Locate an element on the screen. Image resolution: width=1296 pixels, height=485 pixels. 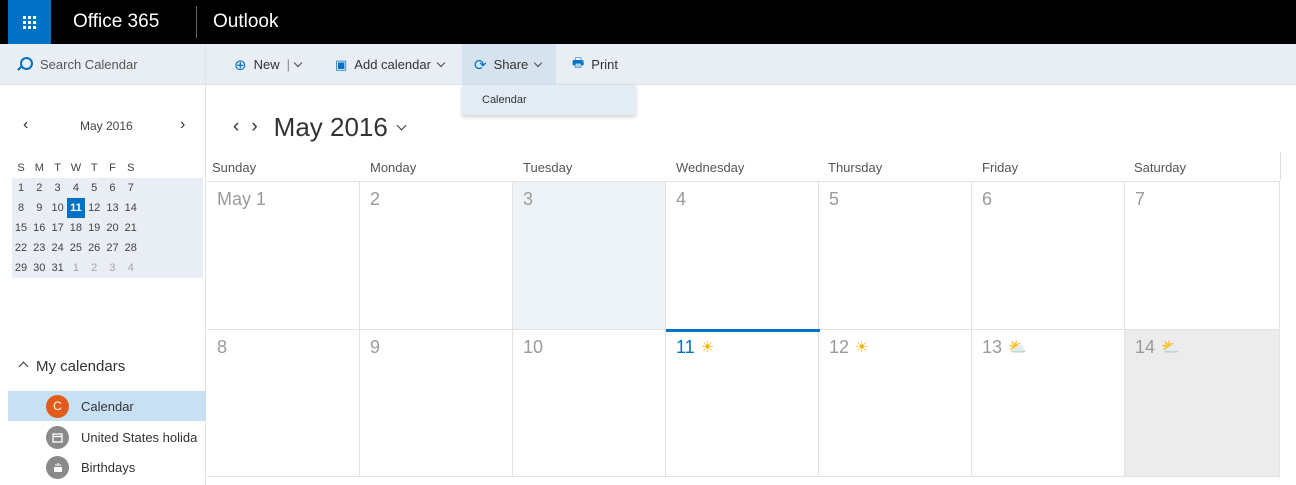
mini-week-row: 15 16 17 18 19 20 21 is located at coordinates (107, 228).